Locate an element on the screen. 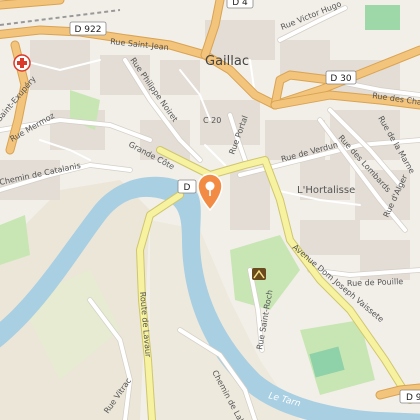  road-shield-d9: D 9 is located at coordinates (409, 396).